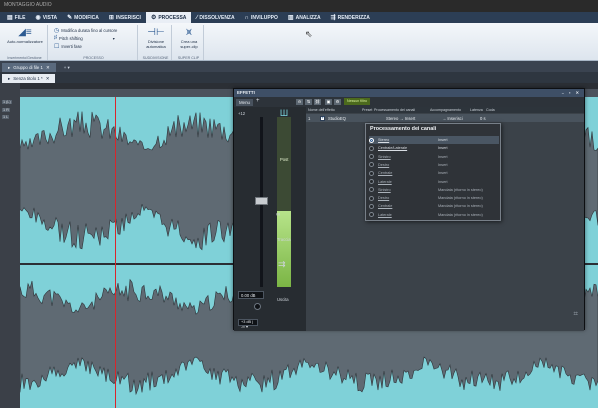 The image size is (598, 408). Describe the element at coordinates (304, 17) in the screenshot. I see `tab-analizza: ▥ ANALIZZA` at that location.